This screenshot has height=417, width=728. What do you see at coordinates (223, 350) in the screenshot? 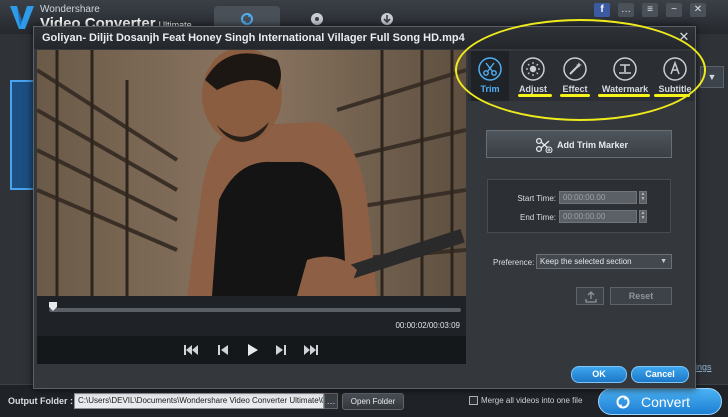
I see `previous-frame-icon` at bounding box center [223, 350].